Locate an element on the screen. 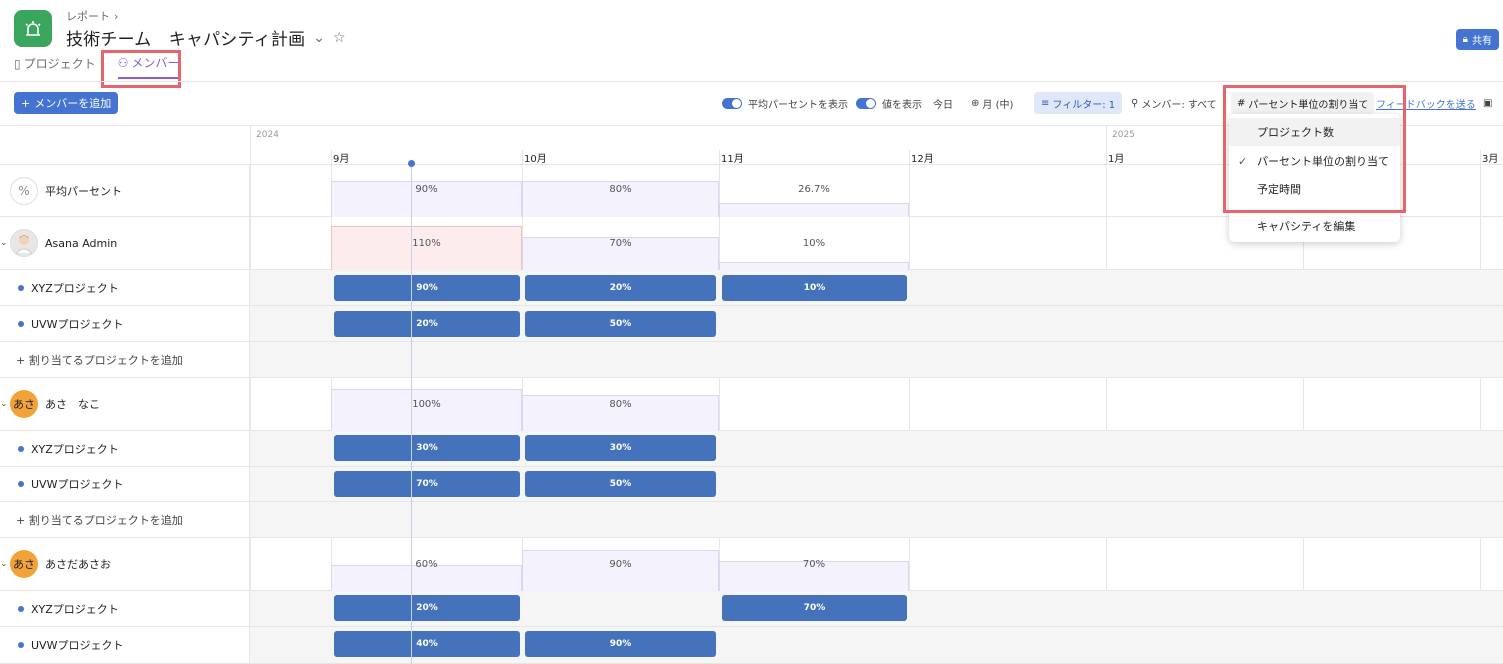  member-load: 60% is located at coordinates (426, 564).